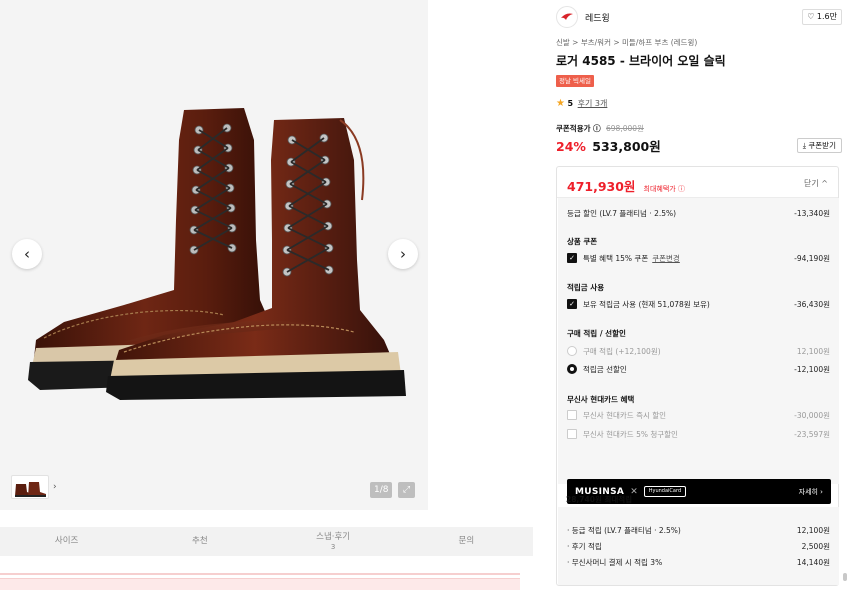 This screenshot has width=850, height=590. What do you see at coordinates (625, 128) in the screenshot?
I see `original-price: 698,000원` at bounding box center [625, 128].